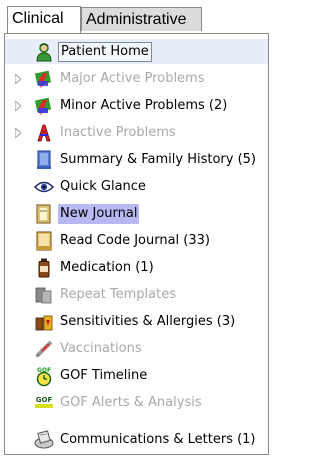  I want to click on tree-item-read-code-journal: Read Code Journal (33), so click(136, 240).